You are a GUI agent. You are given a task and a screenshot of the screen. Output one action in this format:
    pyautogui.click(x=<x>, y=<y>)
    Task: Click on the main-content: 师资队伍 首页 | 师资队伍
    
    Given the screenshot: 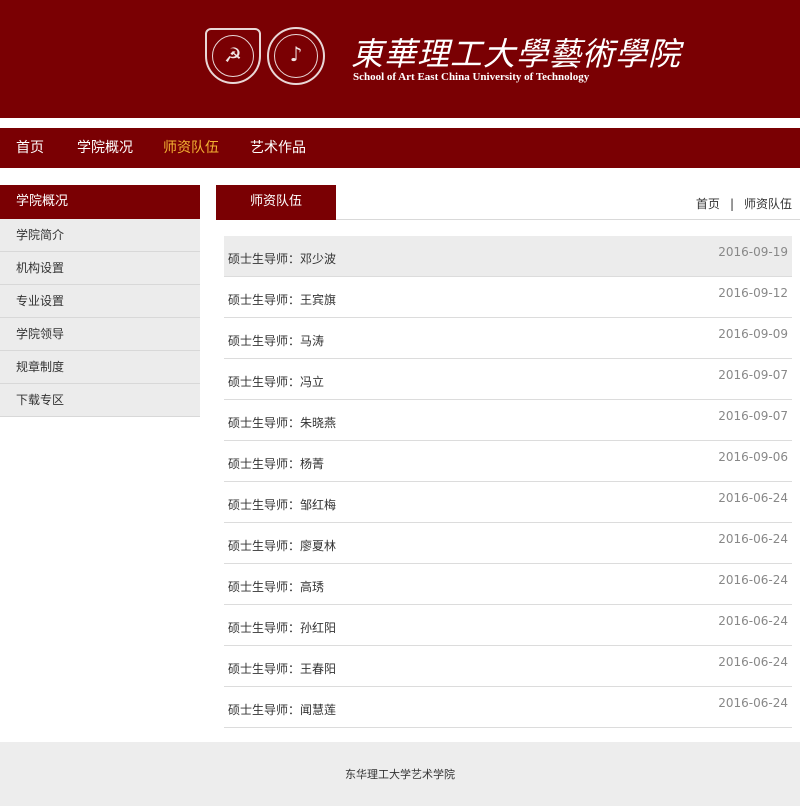 What is the action you would take?
    pyautogui.click(x=508, y=202)
    